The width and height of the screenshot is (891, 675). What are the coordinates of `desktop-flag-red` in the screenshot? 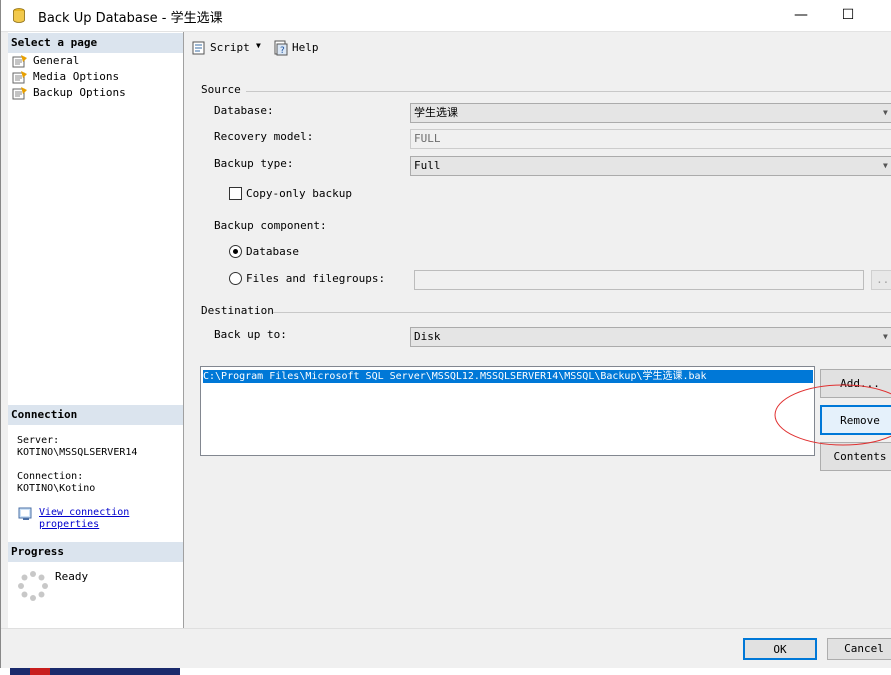 It's located at (40, 671).